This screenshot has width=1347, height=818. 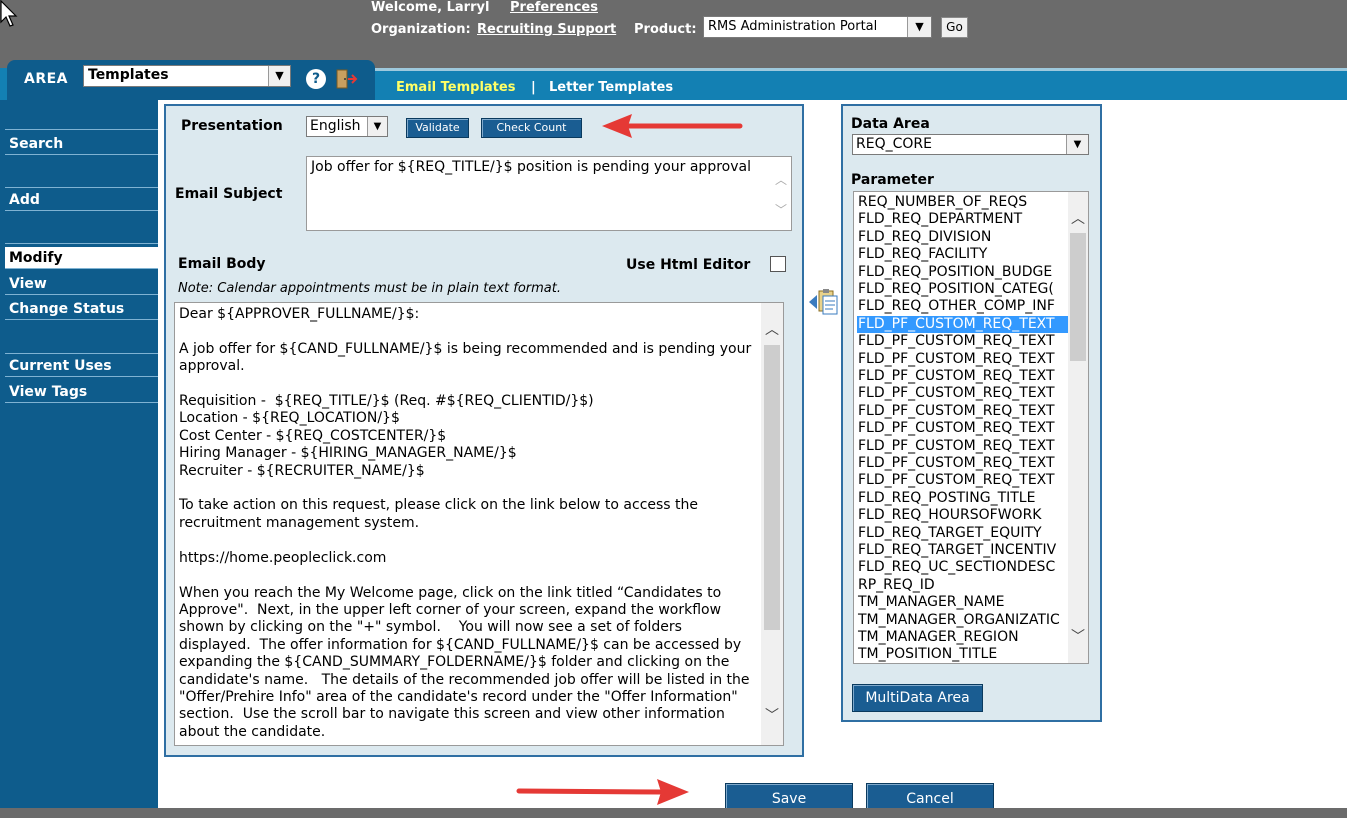 I want to click on product-select-value: RMS Administration Portal, so click(x=793, y=26).